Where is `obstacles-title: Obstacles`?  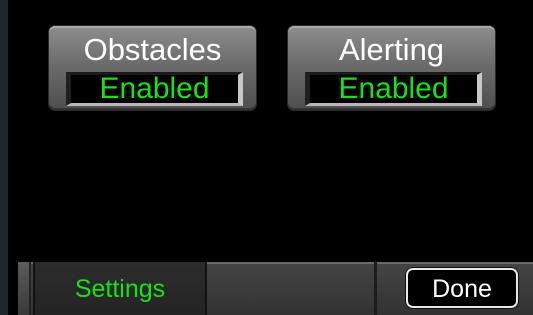
obstacles-title: Obstacles is located at coordinates (152, 49).